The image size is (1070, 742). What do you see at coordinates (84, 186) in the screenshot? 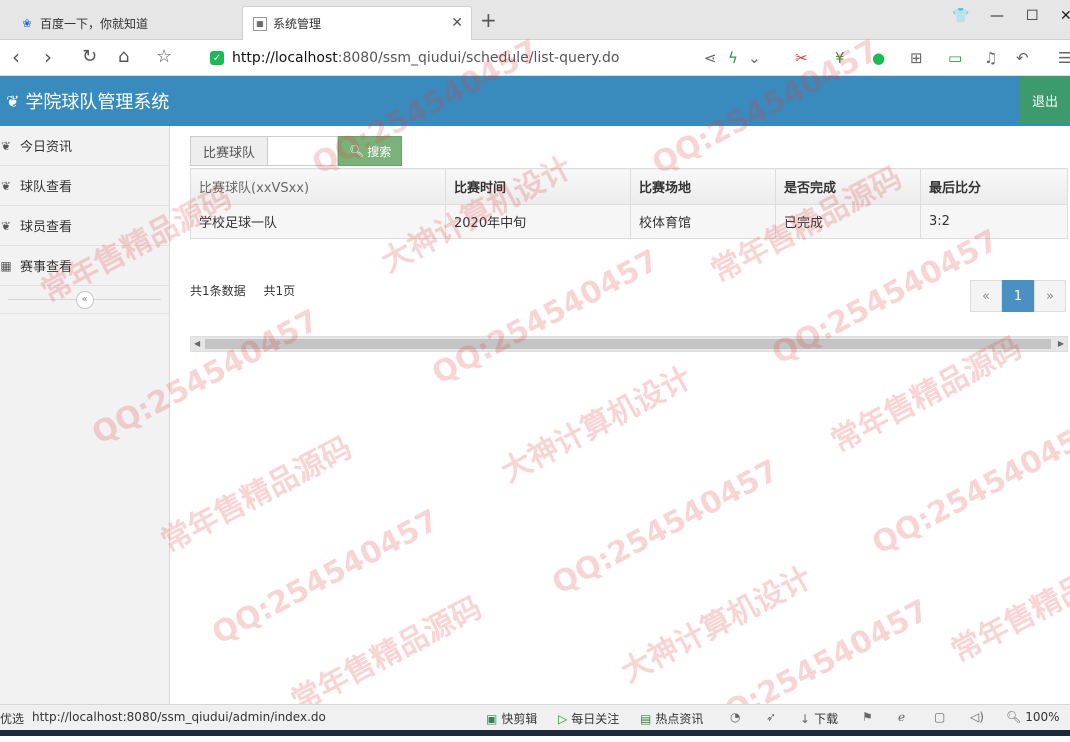
I see `sidebar-item-teams: ❦ 球队查看` at bounding box center [84, 186].